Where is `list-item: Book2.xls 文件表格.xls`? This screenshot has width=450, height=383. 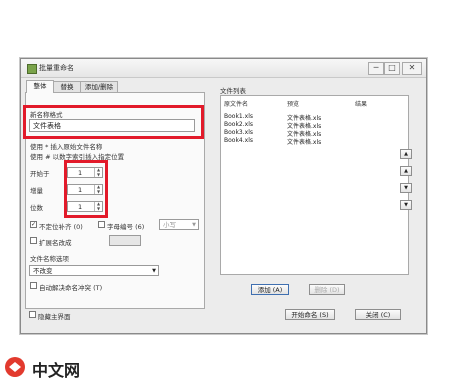 list-item: Book2.xls 文件表格.xls is located at coordinates (314, 125).